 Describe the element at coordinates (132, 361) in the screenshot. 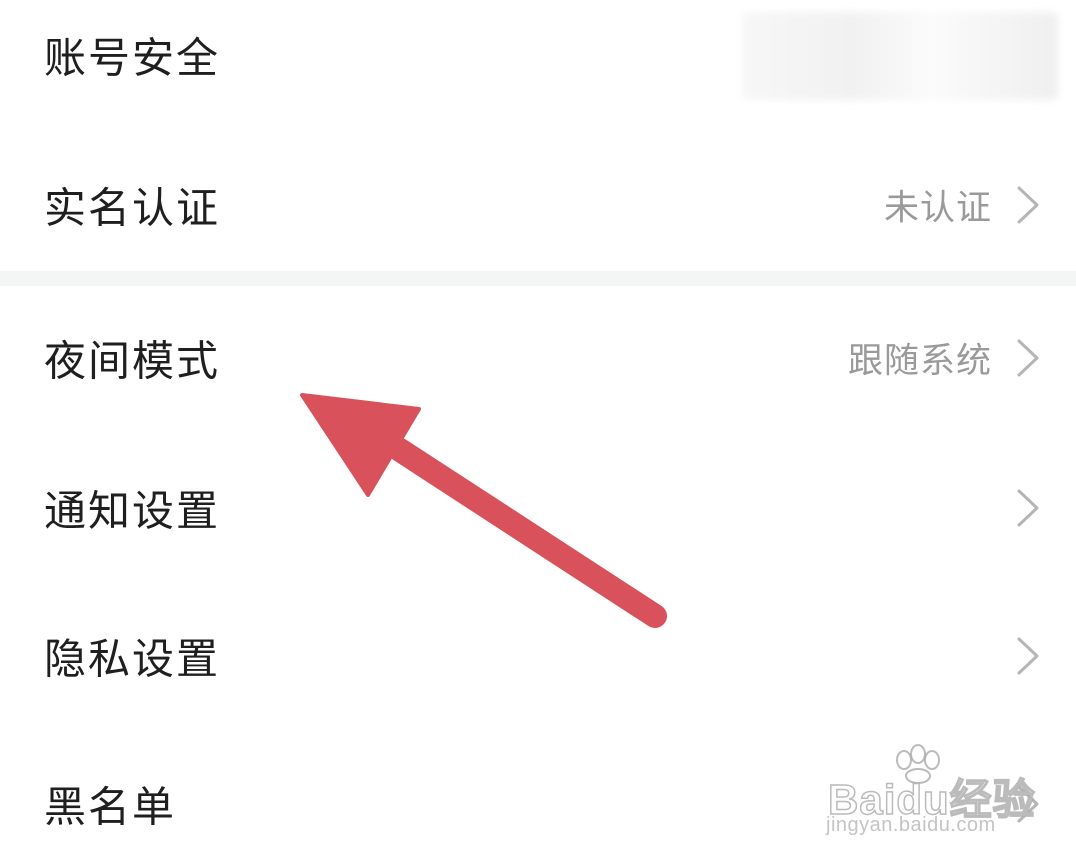

I see `settings-item-label: 夜间模式` at that location.